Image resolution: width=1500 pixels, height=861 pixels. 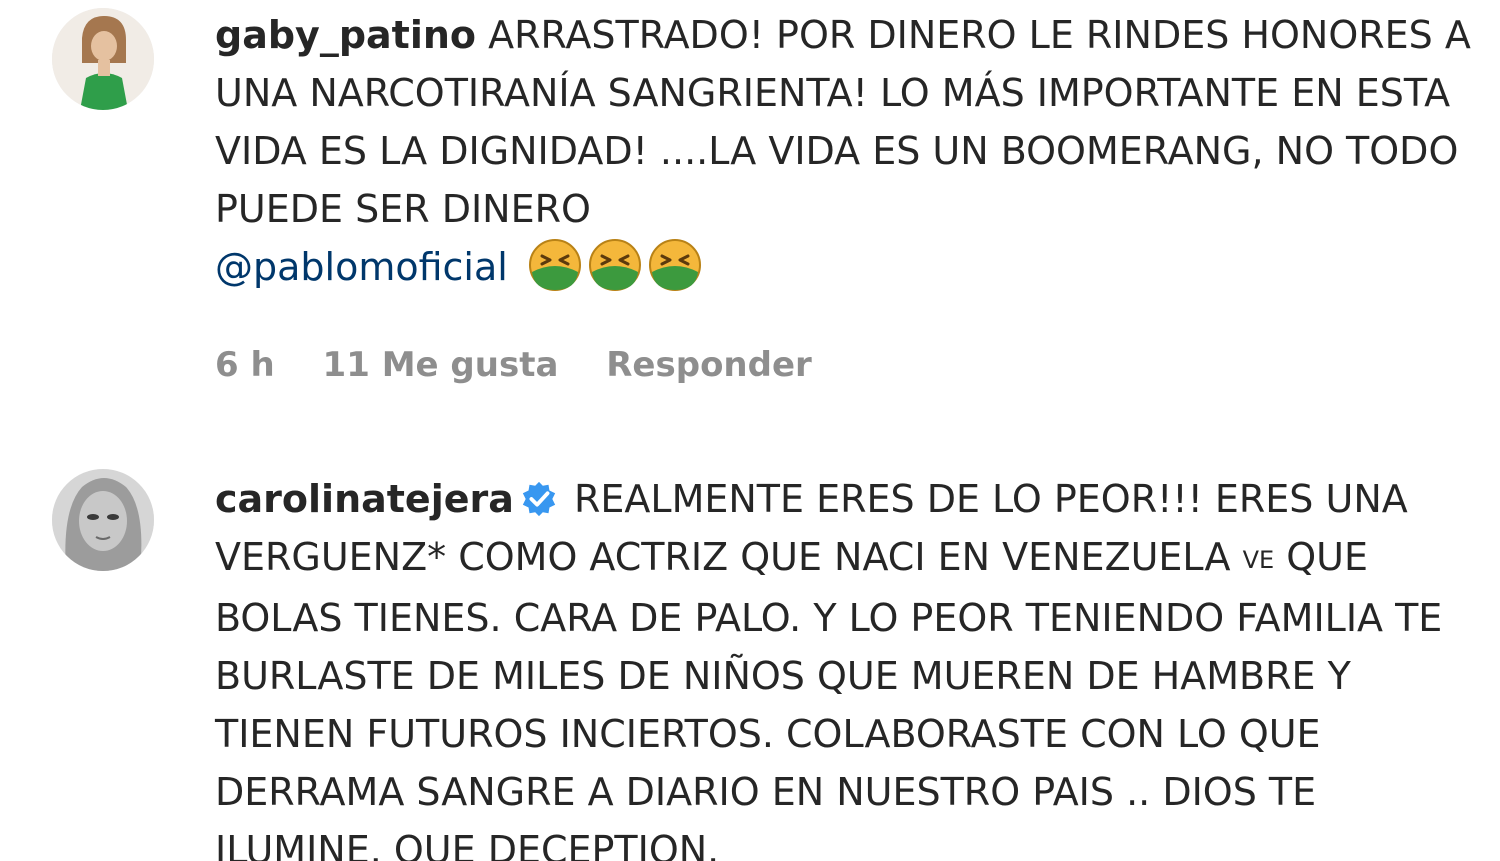 I want to click on comment-username: carolinatejera, so click(x=364, y=499).